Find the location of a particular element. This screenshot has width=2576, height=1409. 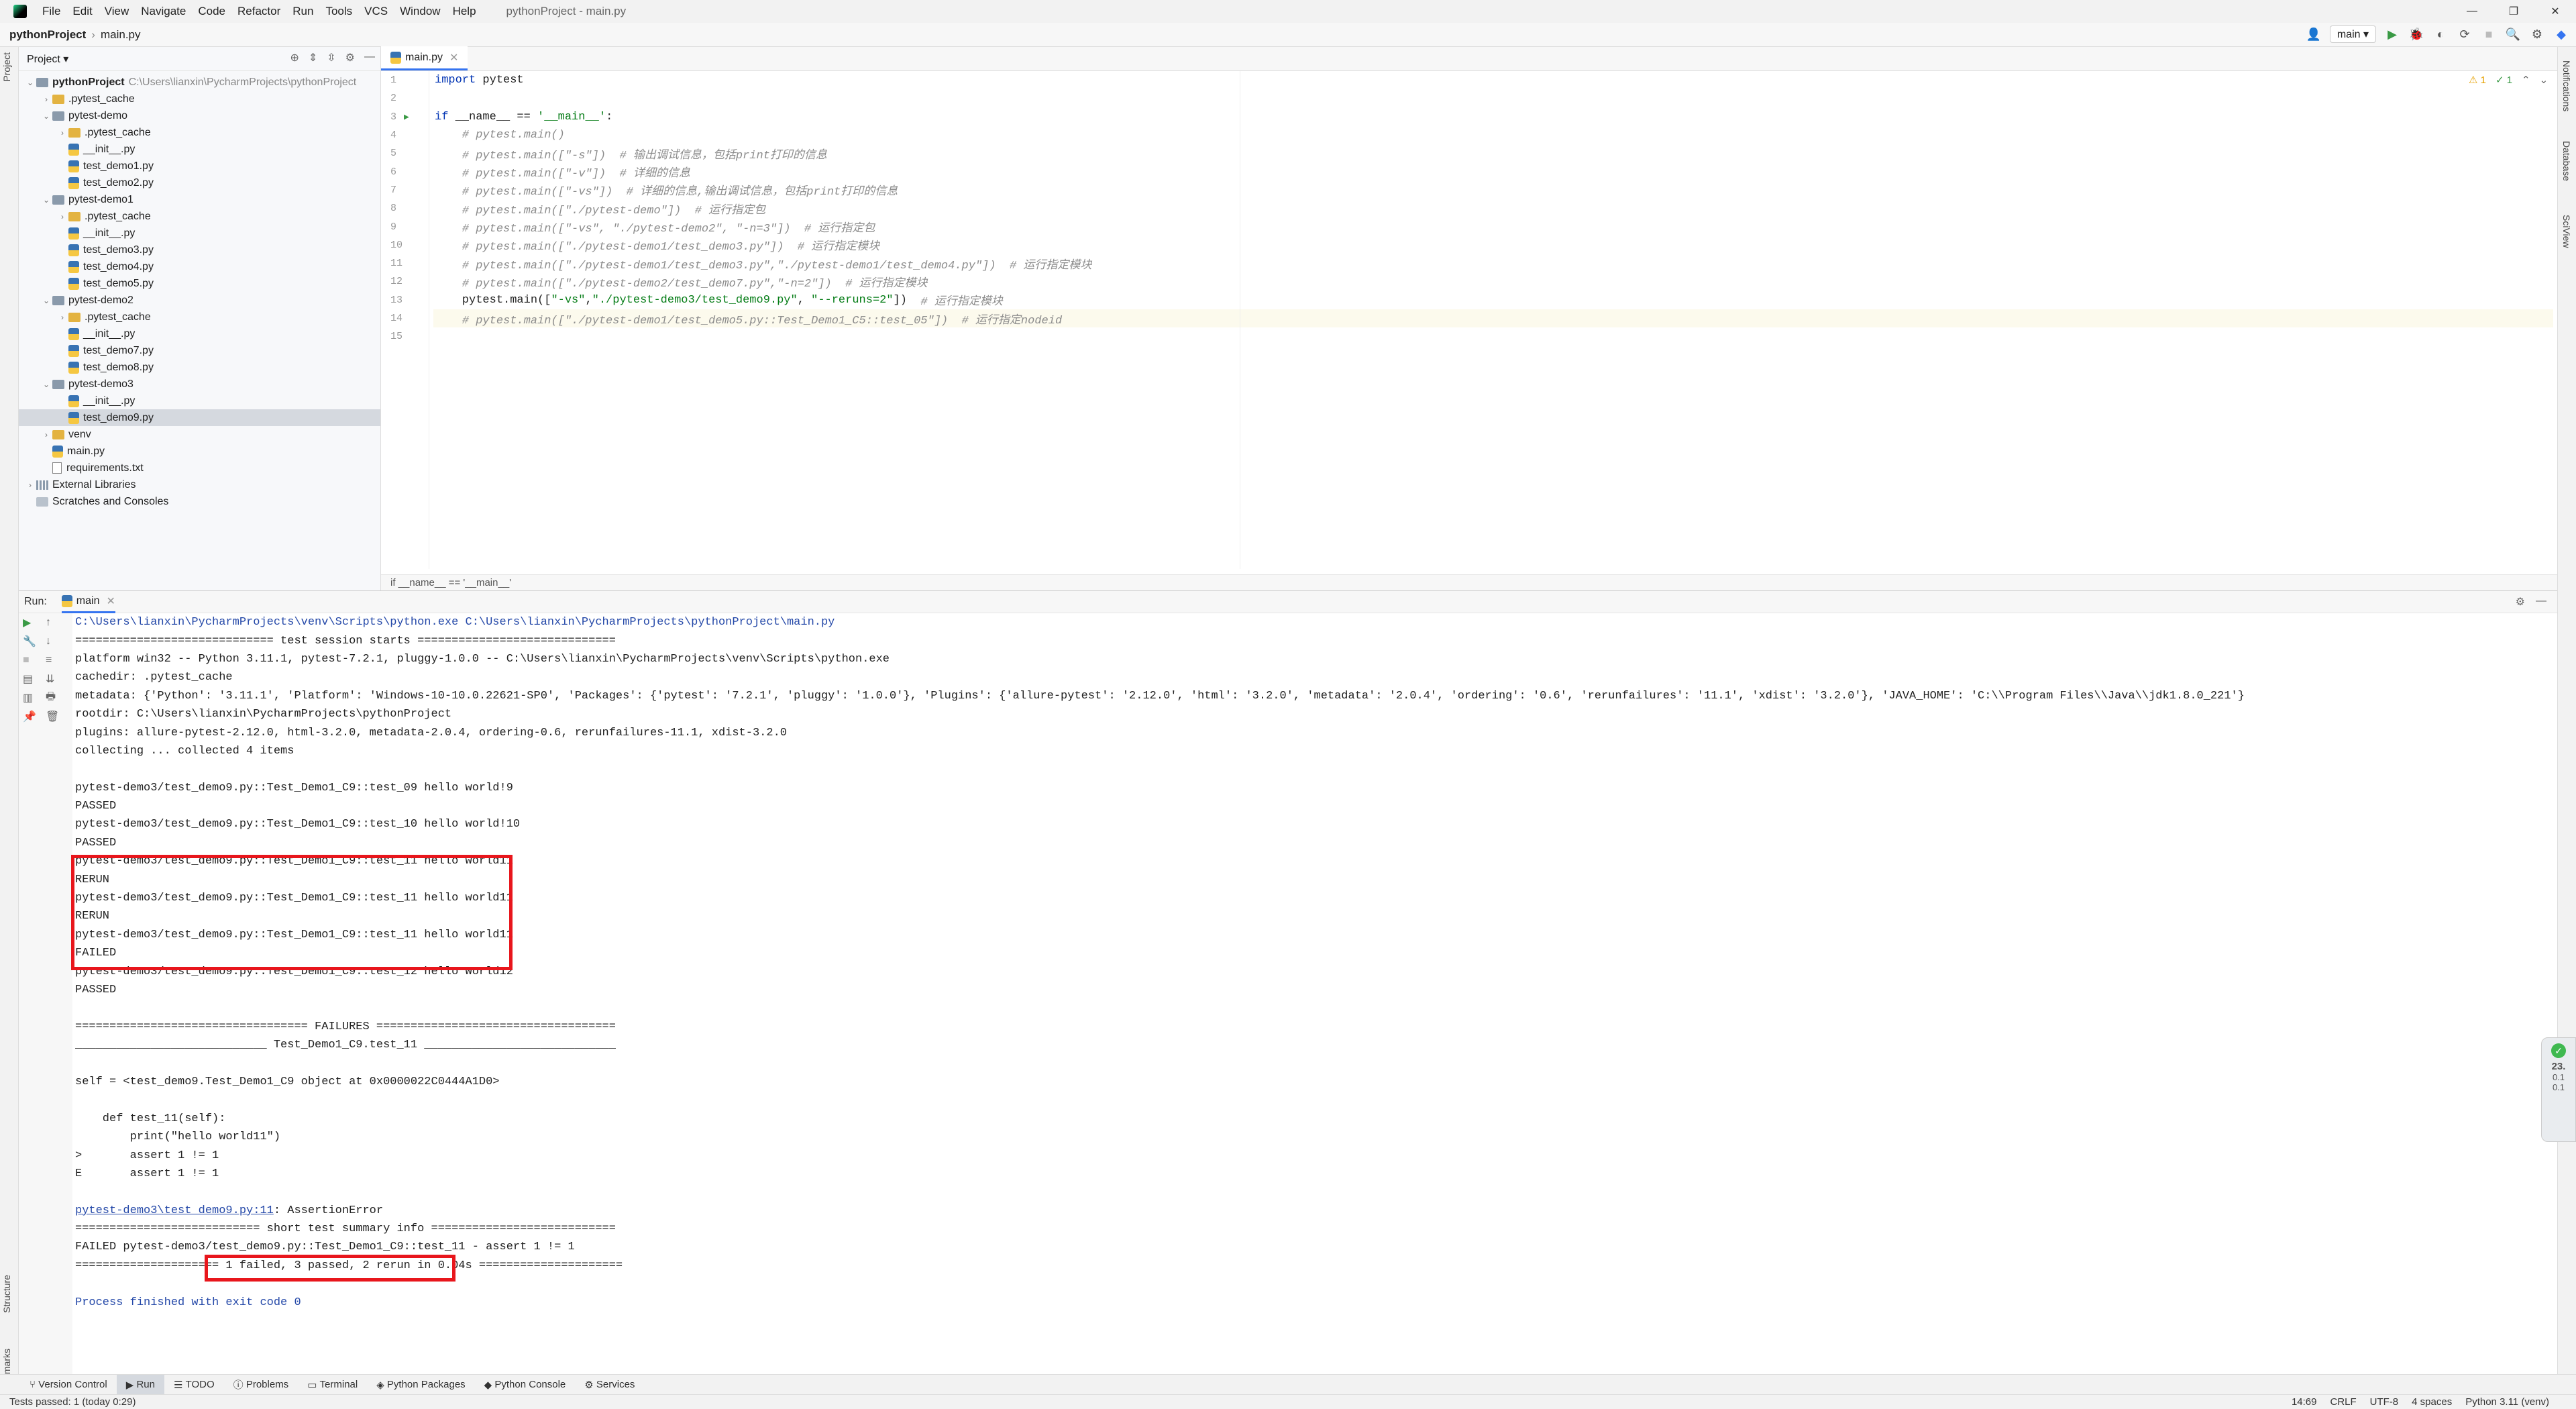

scroll-down-icon: ↓ is located at coordinates (56, 641).